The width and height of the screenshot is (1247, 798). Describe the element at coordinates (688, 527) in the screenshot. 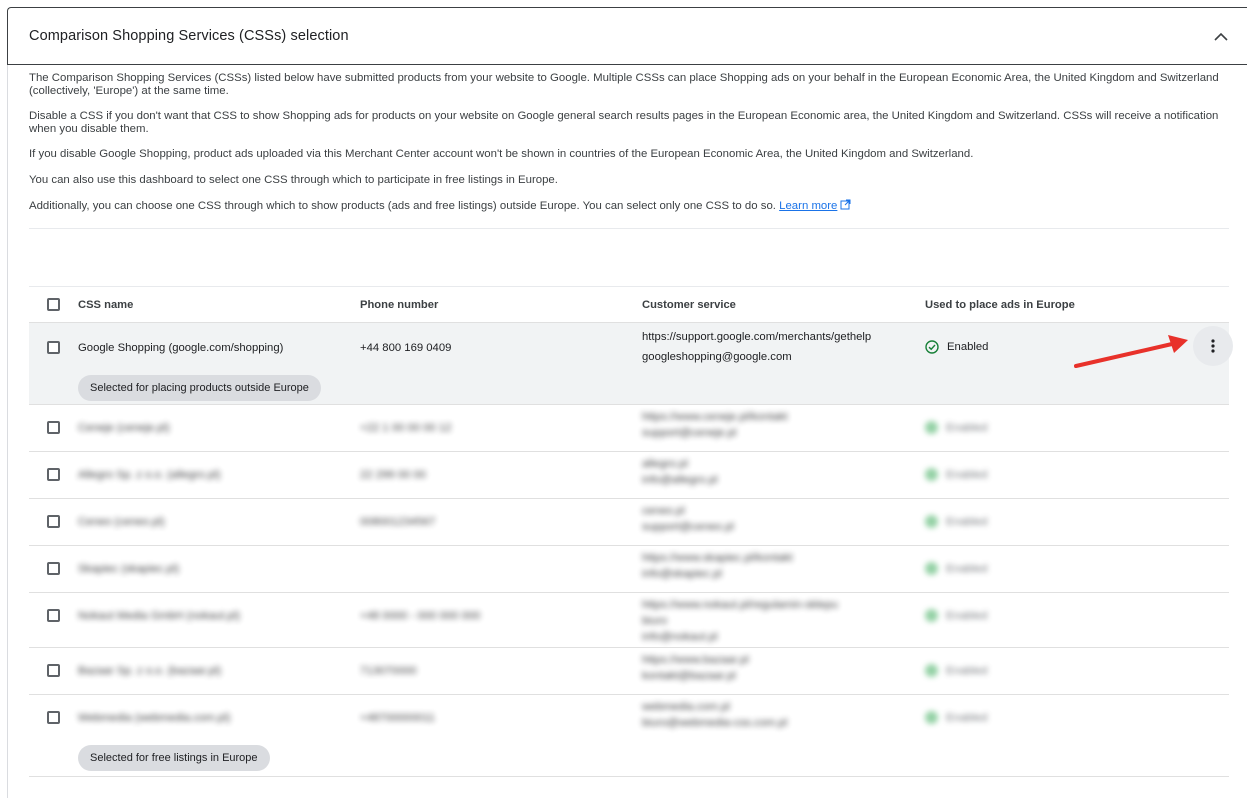

I see `customer-service-email: support@ceneo.pl` at that location.